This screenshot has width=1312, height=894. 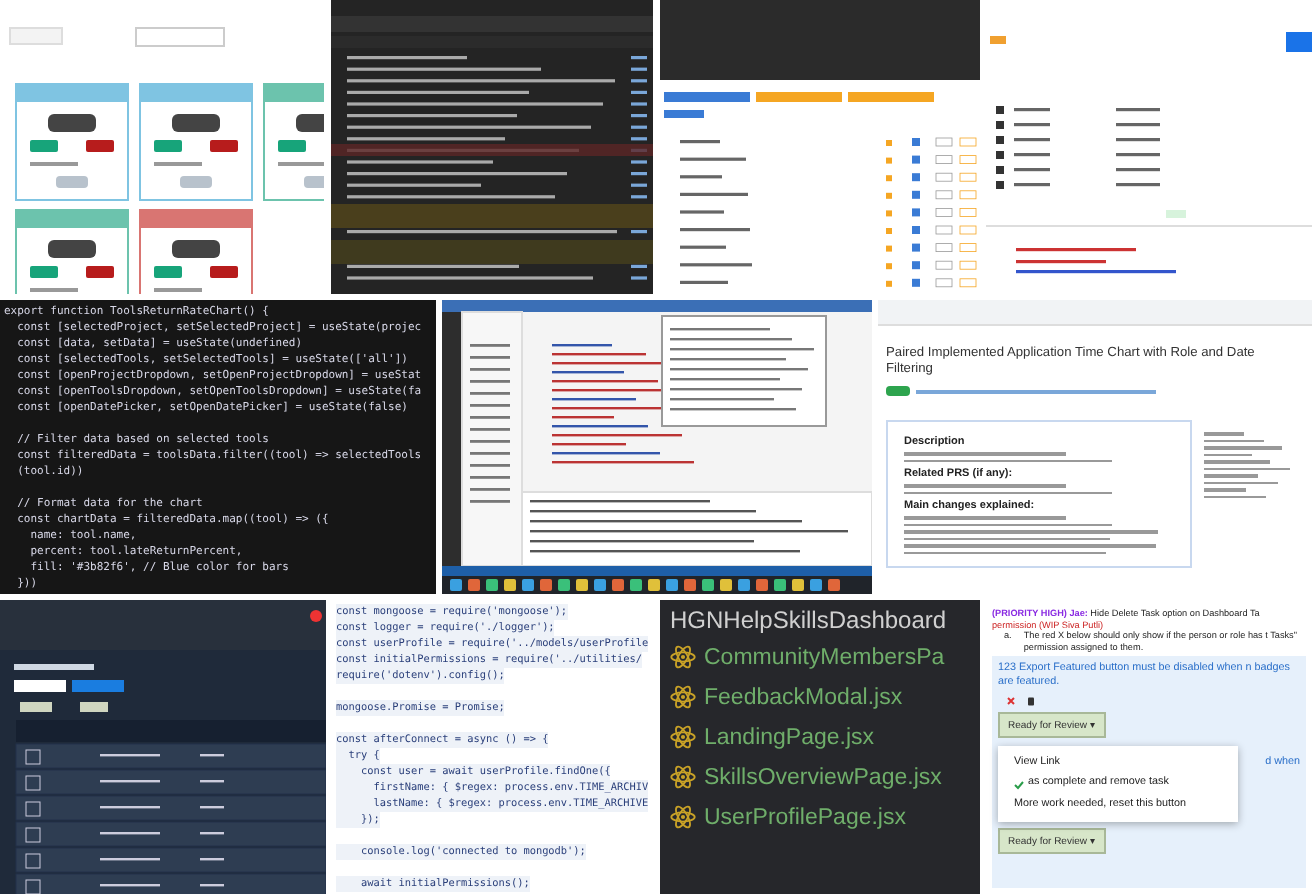 I want to click on folder-name: HGNHelpSkillsDashboard, so click(x=809, y=620).